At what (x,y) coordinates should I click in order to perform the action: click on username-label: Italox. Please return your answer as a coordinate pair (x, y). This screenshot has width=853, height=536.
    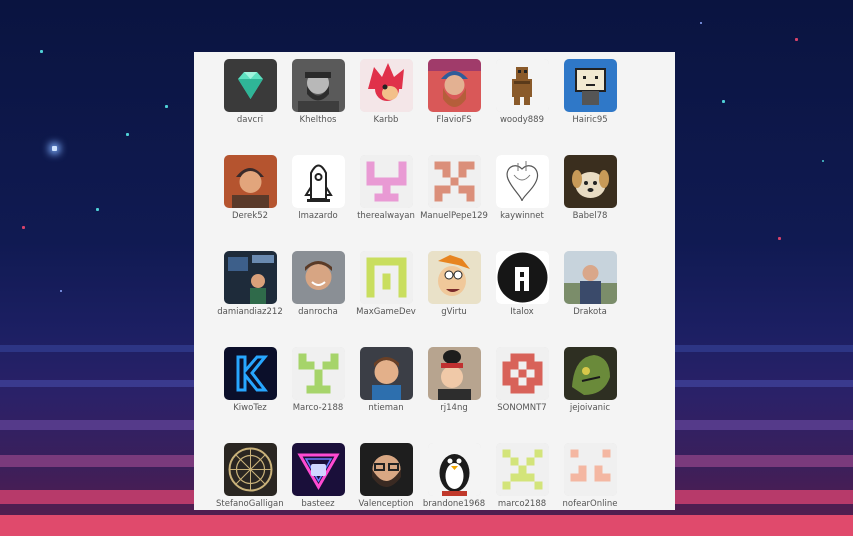
    Looking at the image, I should click on (522, 312).